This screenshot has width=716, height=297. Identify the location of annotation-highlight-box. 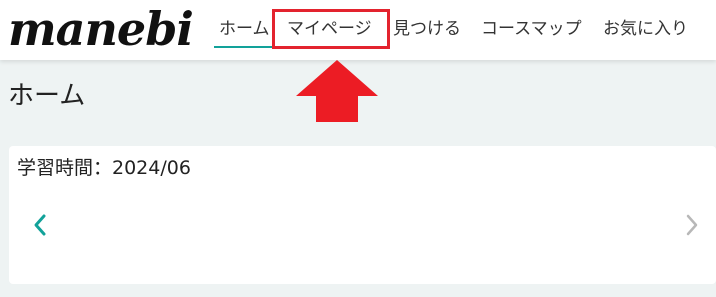
(331, 29).